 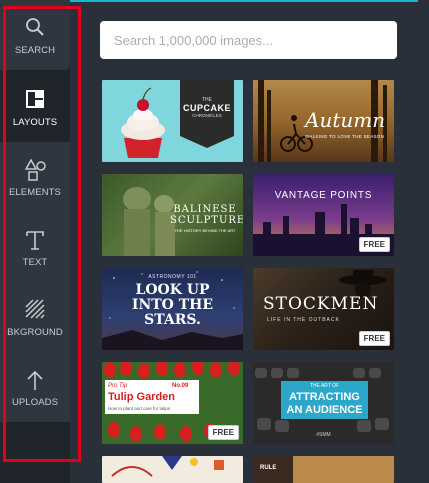 I want to click on text-icon, so click(x=35, y=240).